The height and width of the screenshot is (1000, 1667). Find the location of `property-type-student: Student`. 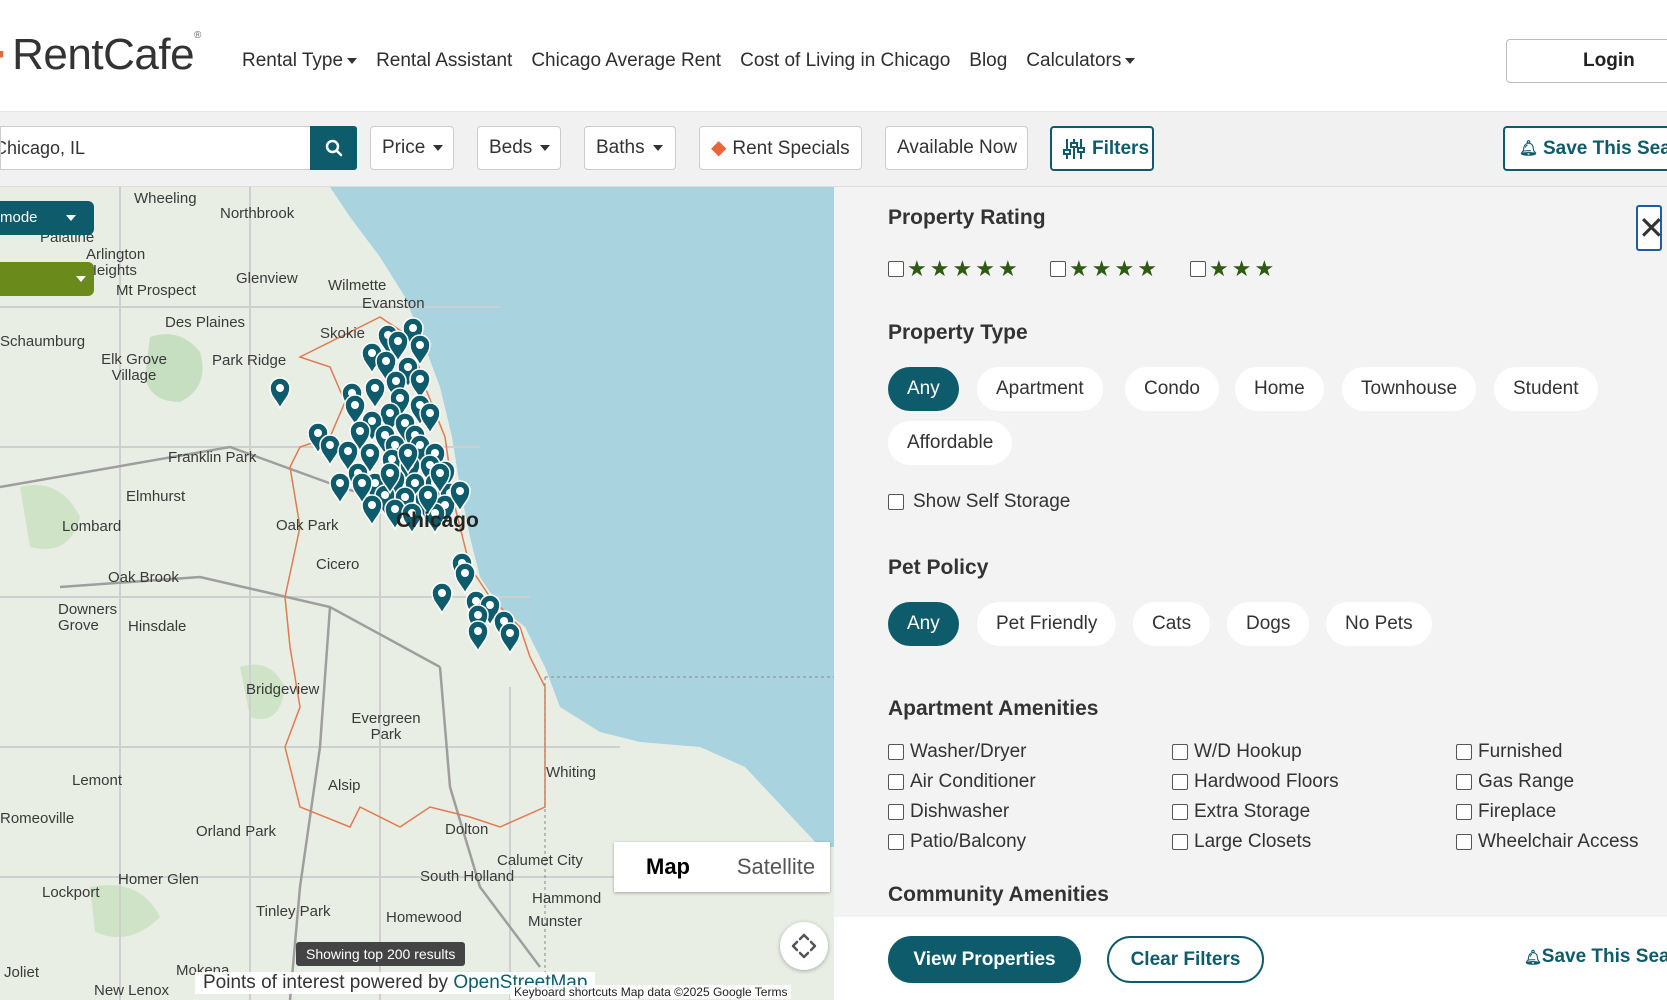

property-type-student: Student is located at coordinates (1546, 389).